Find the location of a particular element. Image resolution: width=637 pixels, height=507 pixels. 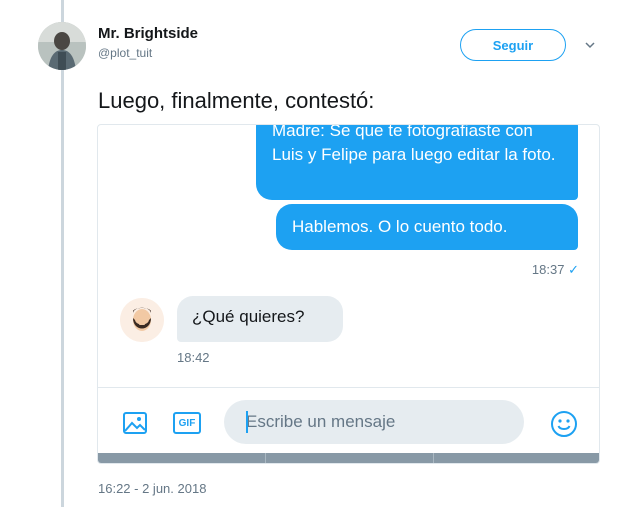

bearded-man-avatar is located at coordinates (142, 320).